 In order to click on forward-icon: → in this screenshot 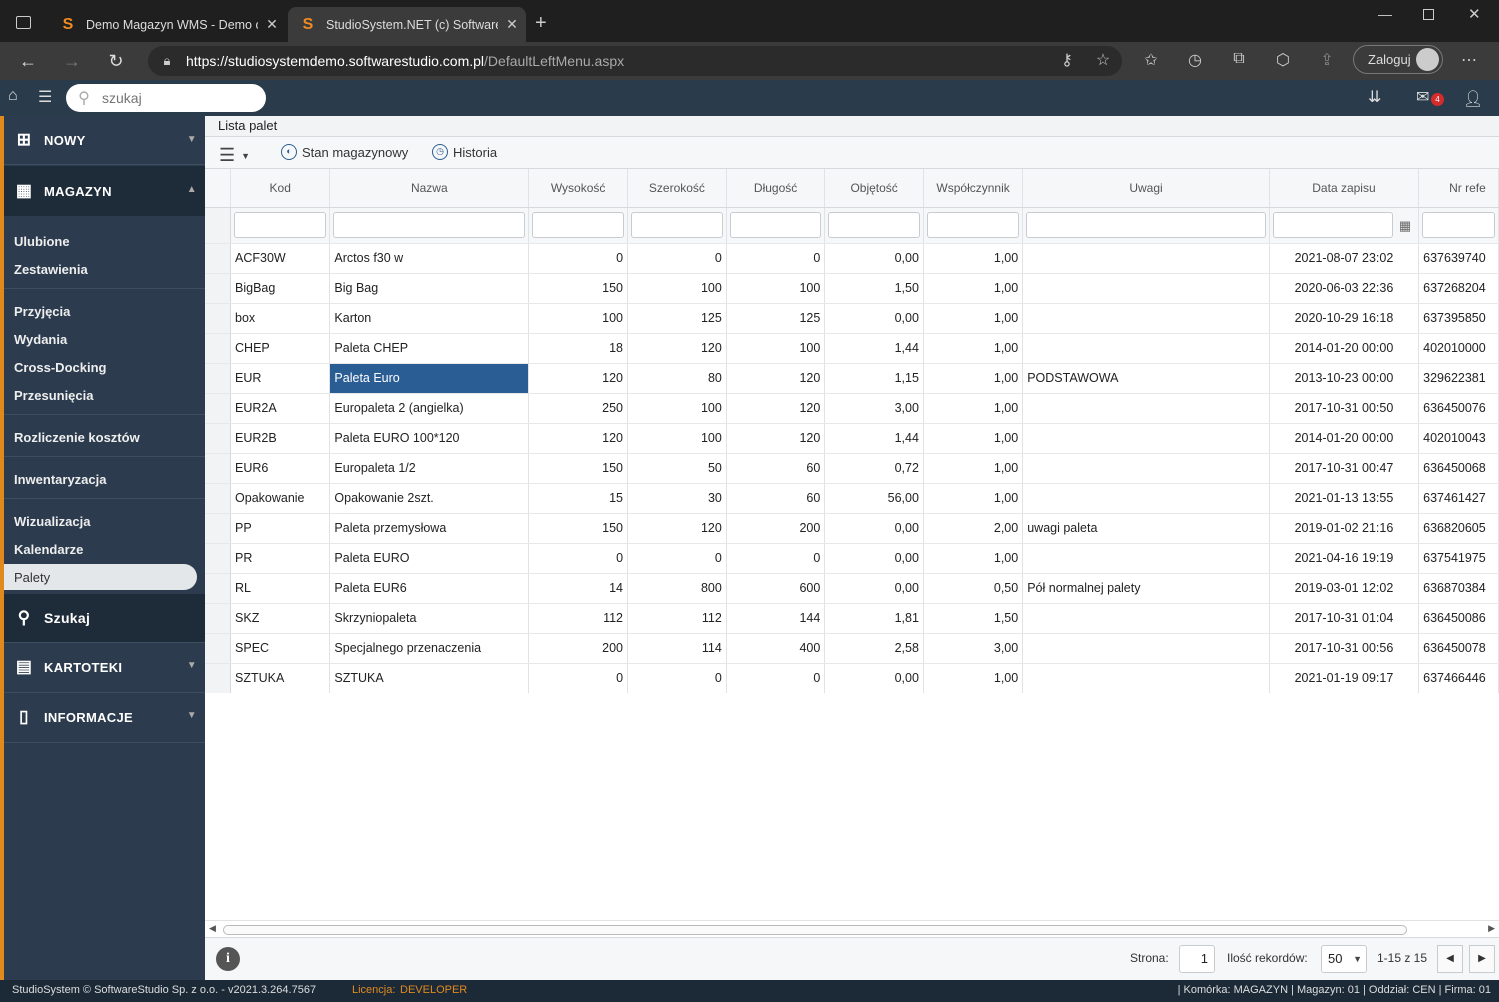, I will do `click(72, 61)`.